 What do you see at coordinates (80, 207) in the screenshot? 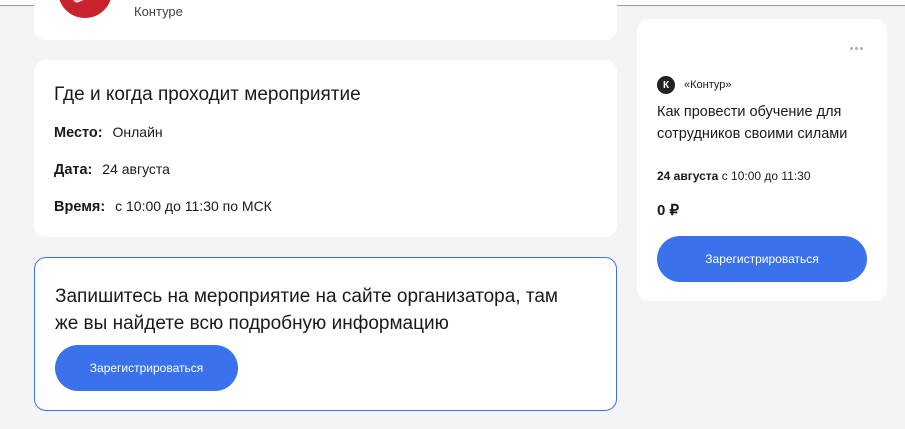
I see `time-label: Время:` at bounding box center [80, 207].